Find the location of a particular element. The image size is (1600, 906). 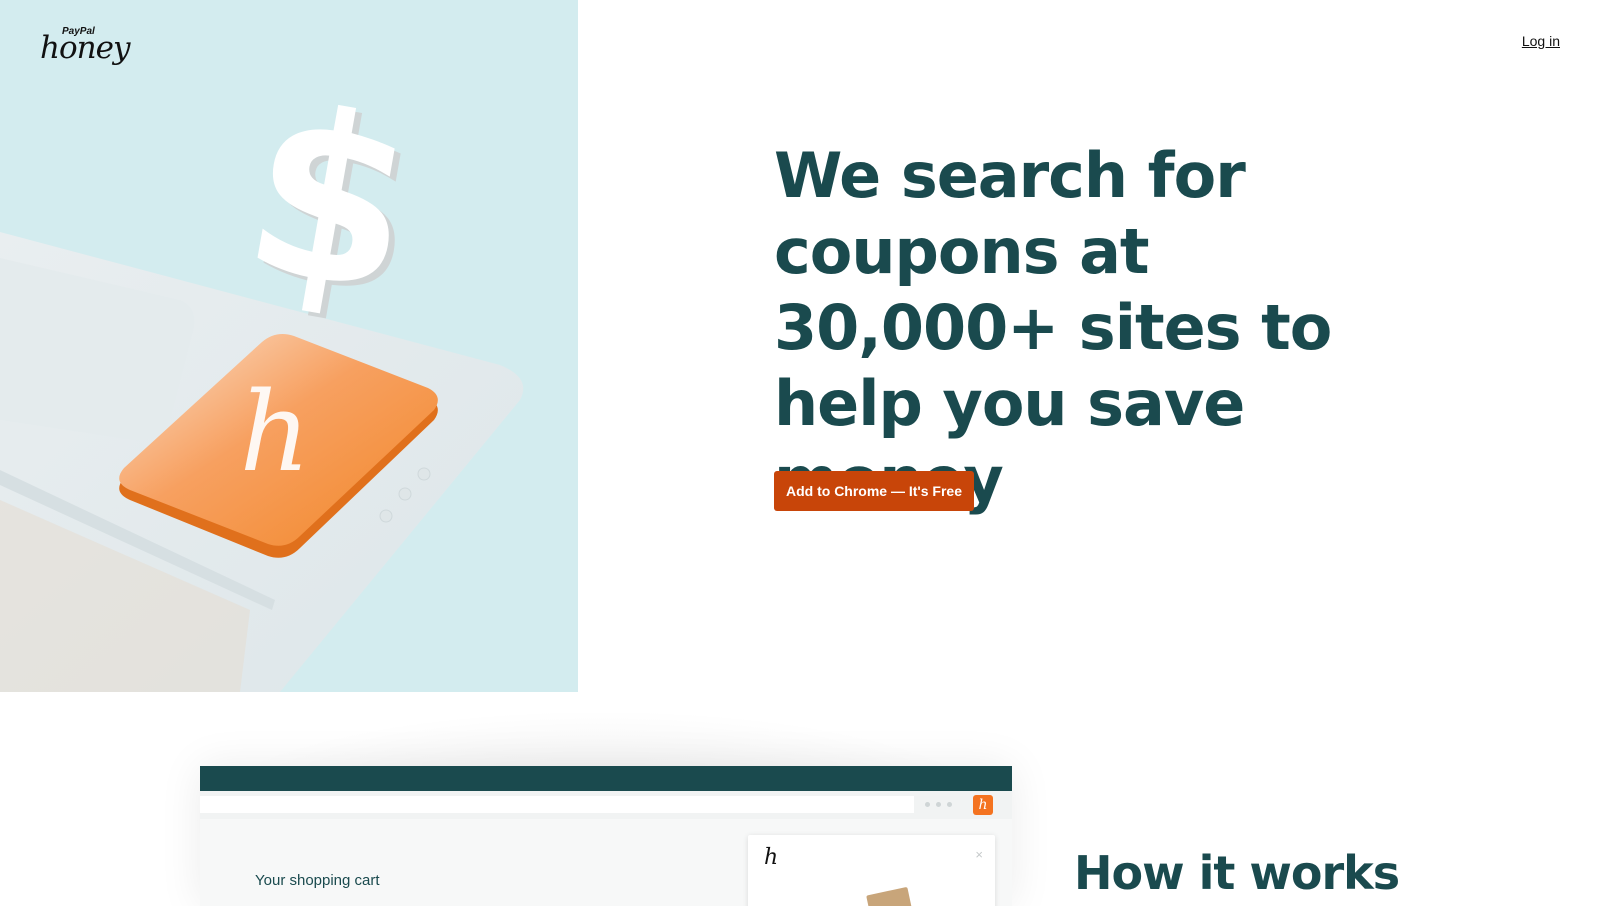

logo-honey-text: honey is located at coordinates (85, 48).